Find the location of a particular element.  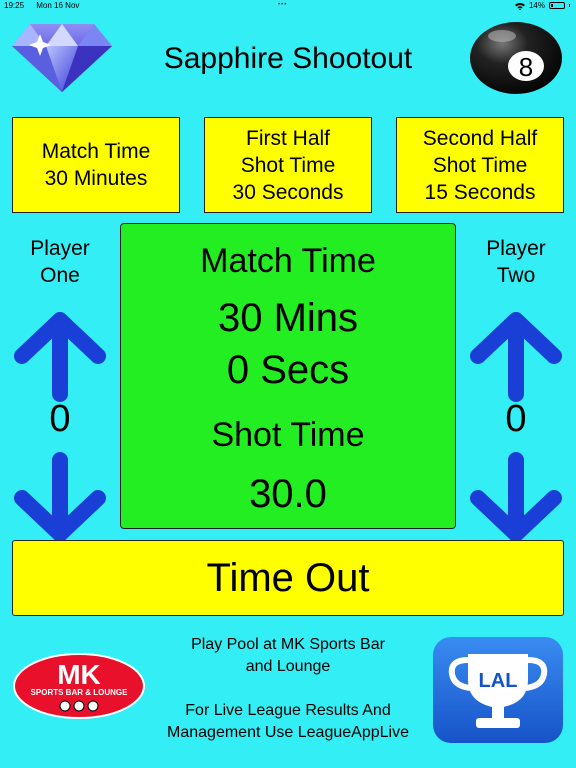

multitasking-dots-icon: ••• is located at coordinates (282, 5).